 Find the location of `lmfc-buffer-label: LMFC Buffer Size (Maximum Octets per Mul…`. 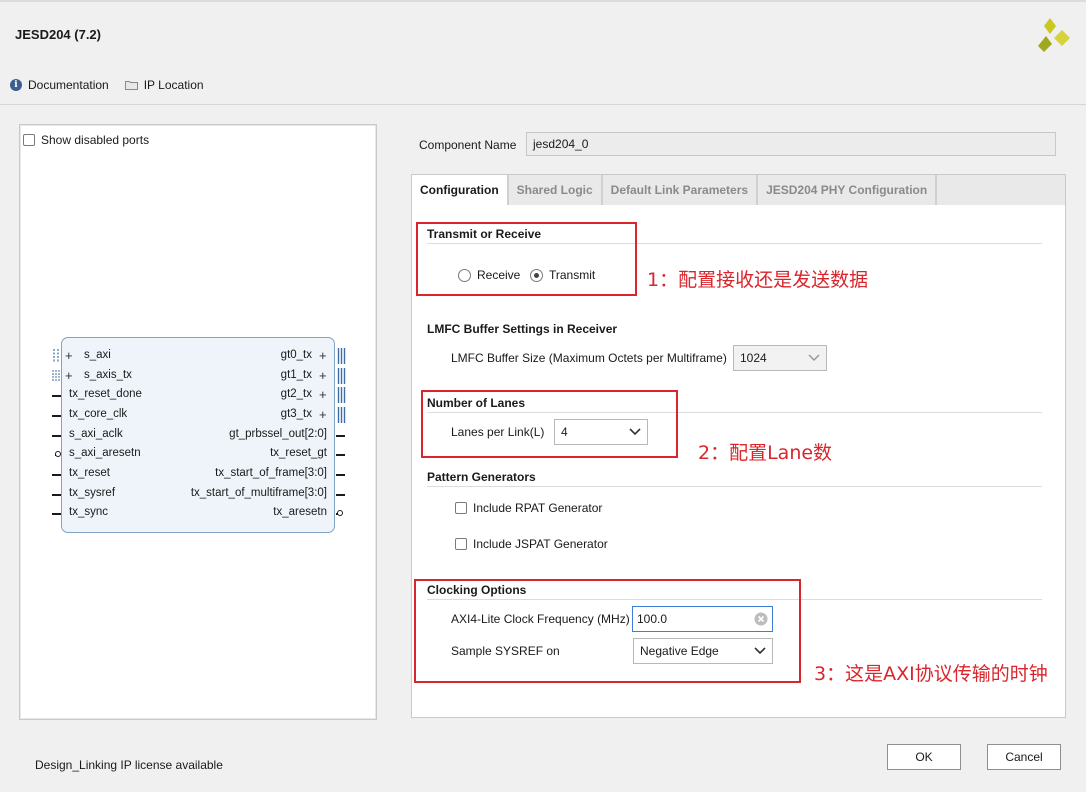

lmfc-buffer-label: LMFC Buffer Size (Maximum Octets per Mul… is located at coordinates (589, 358).